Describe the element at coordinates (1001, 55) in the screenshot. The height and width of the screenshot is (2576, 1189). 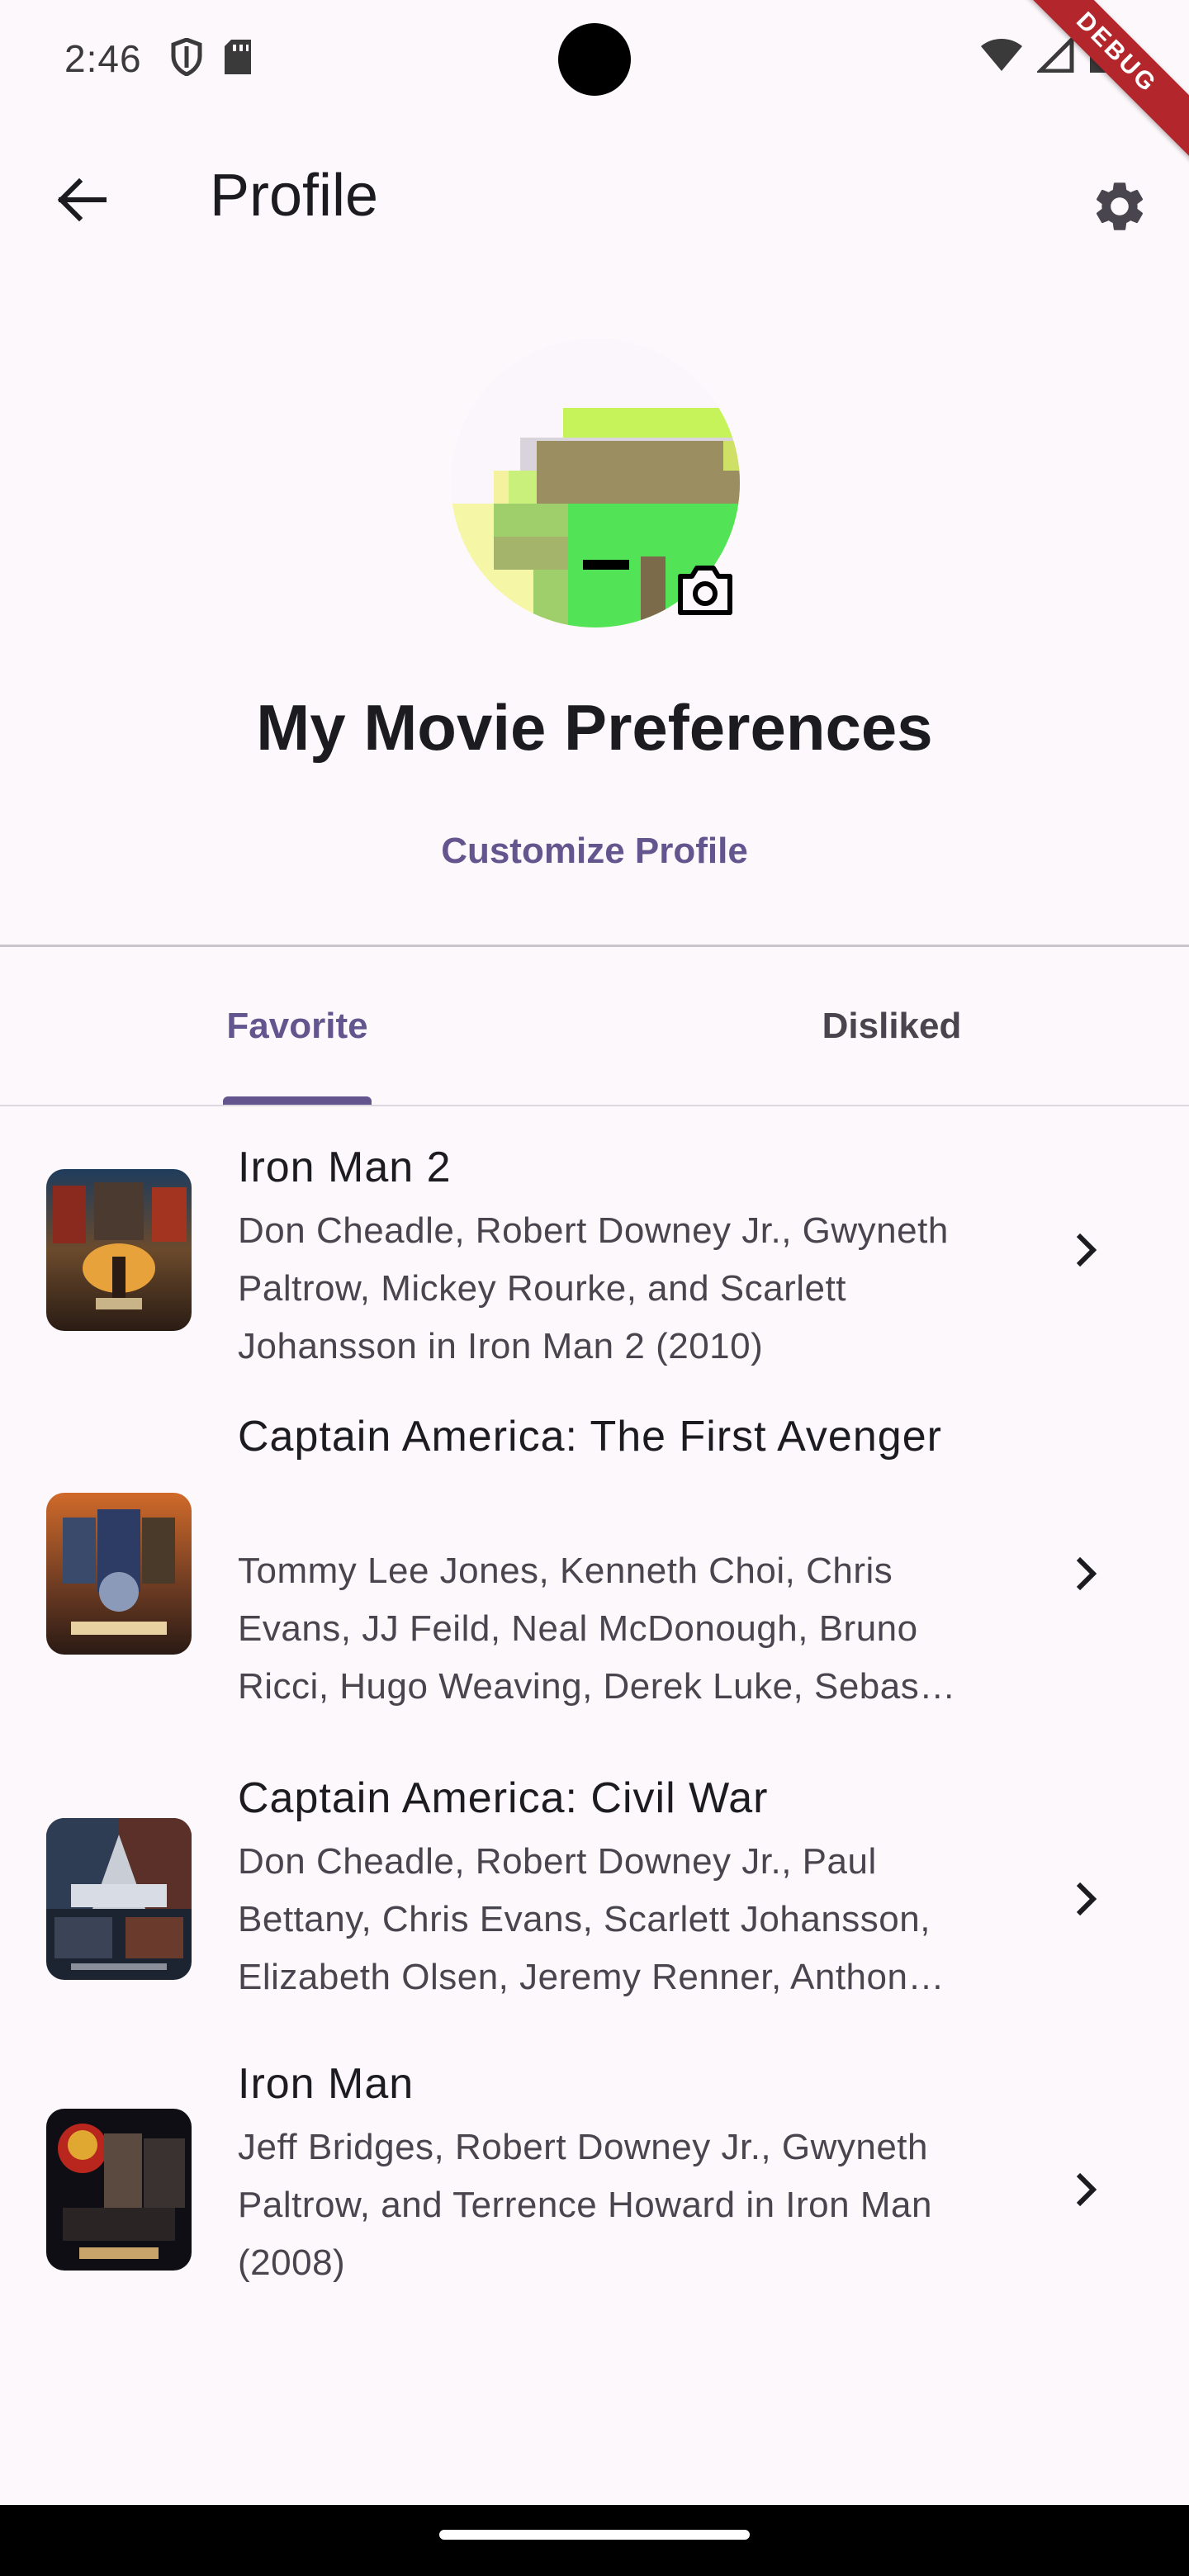
I see `wifi-icon` at that location.